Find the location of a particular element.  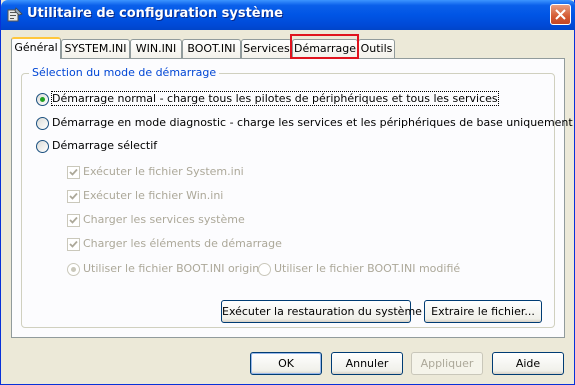

check-win-ini-label: Exécuter le fichier Win.ini is located at coordinates (153, 195).